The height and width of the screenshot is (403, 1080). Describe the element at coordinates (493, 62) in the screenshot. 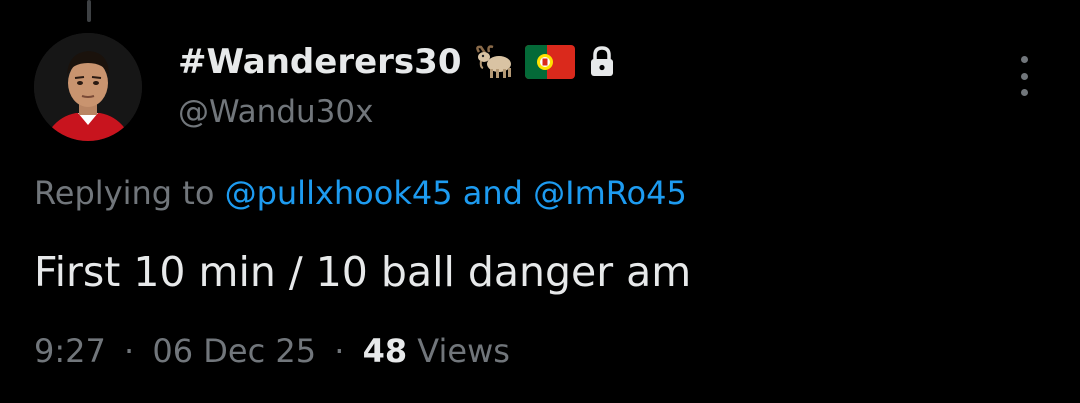

I see `goat-emoji-icon` at that location.